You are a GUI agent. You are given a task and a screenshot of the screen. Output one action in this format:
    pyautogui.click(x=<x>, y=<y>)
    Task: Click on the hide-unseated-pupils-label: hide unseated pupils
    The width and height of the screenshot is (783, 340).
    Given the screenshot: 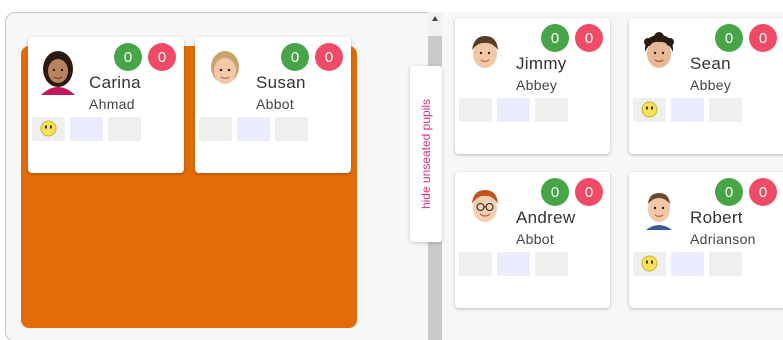 What is the action you would take?
    pyautogui.click(x=426, y=154)
    